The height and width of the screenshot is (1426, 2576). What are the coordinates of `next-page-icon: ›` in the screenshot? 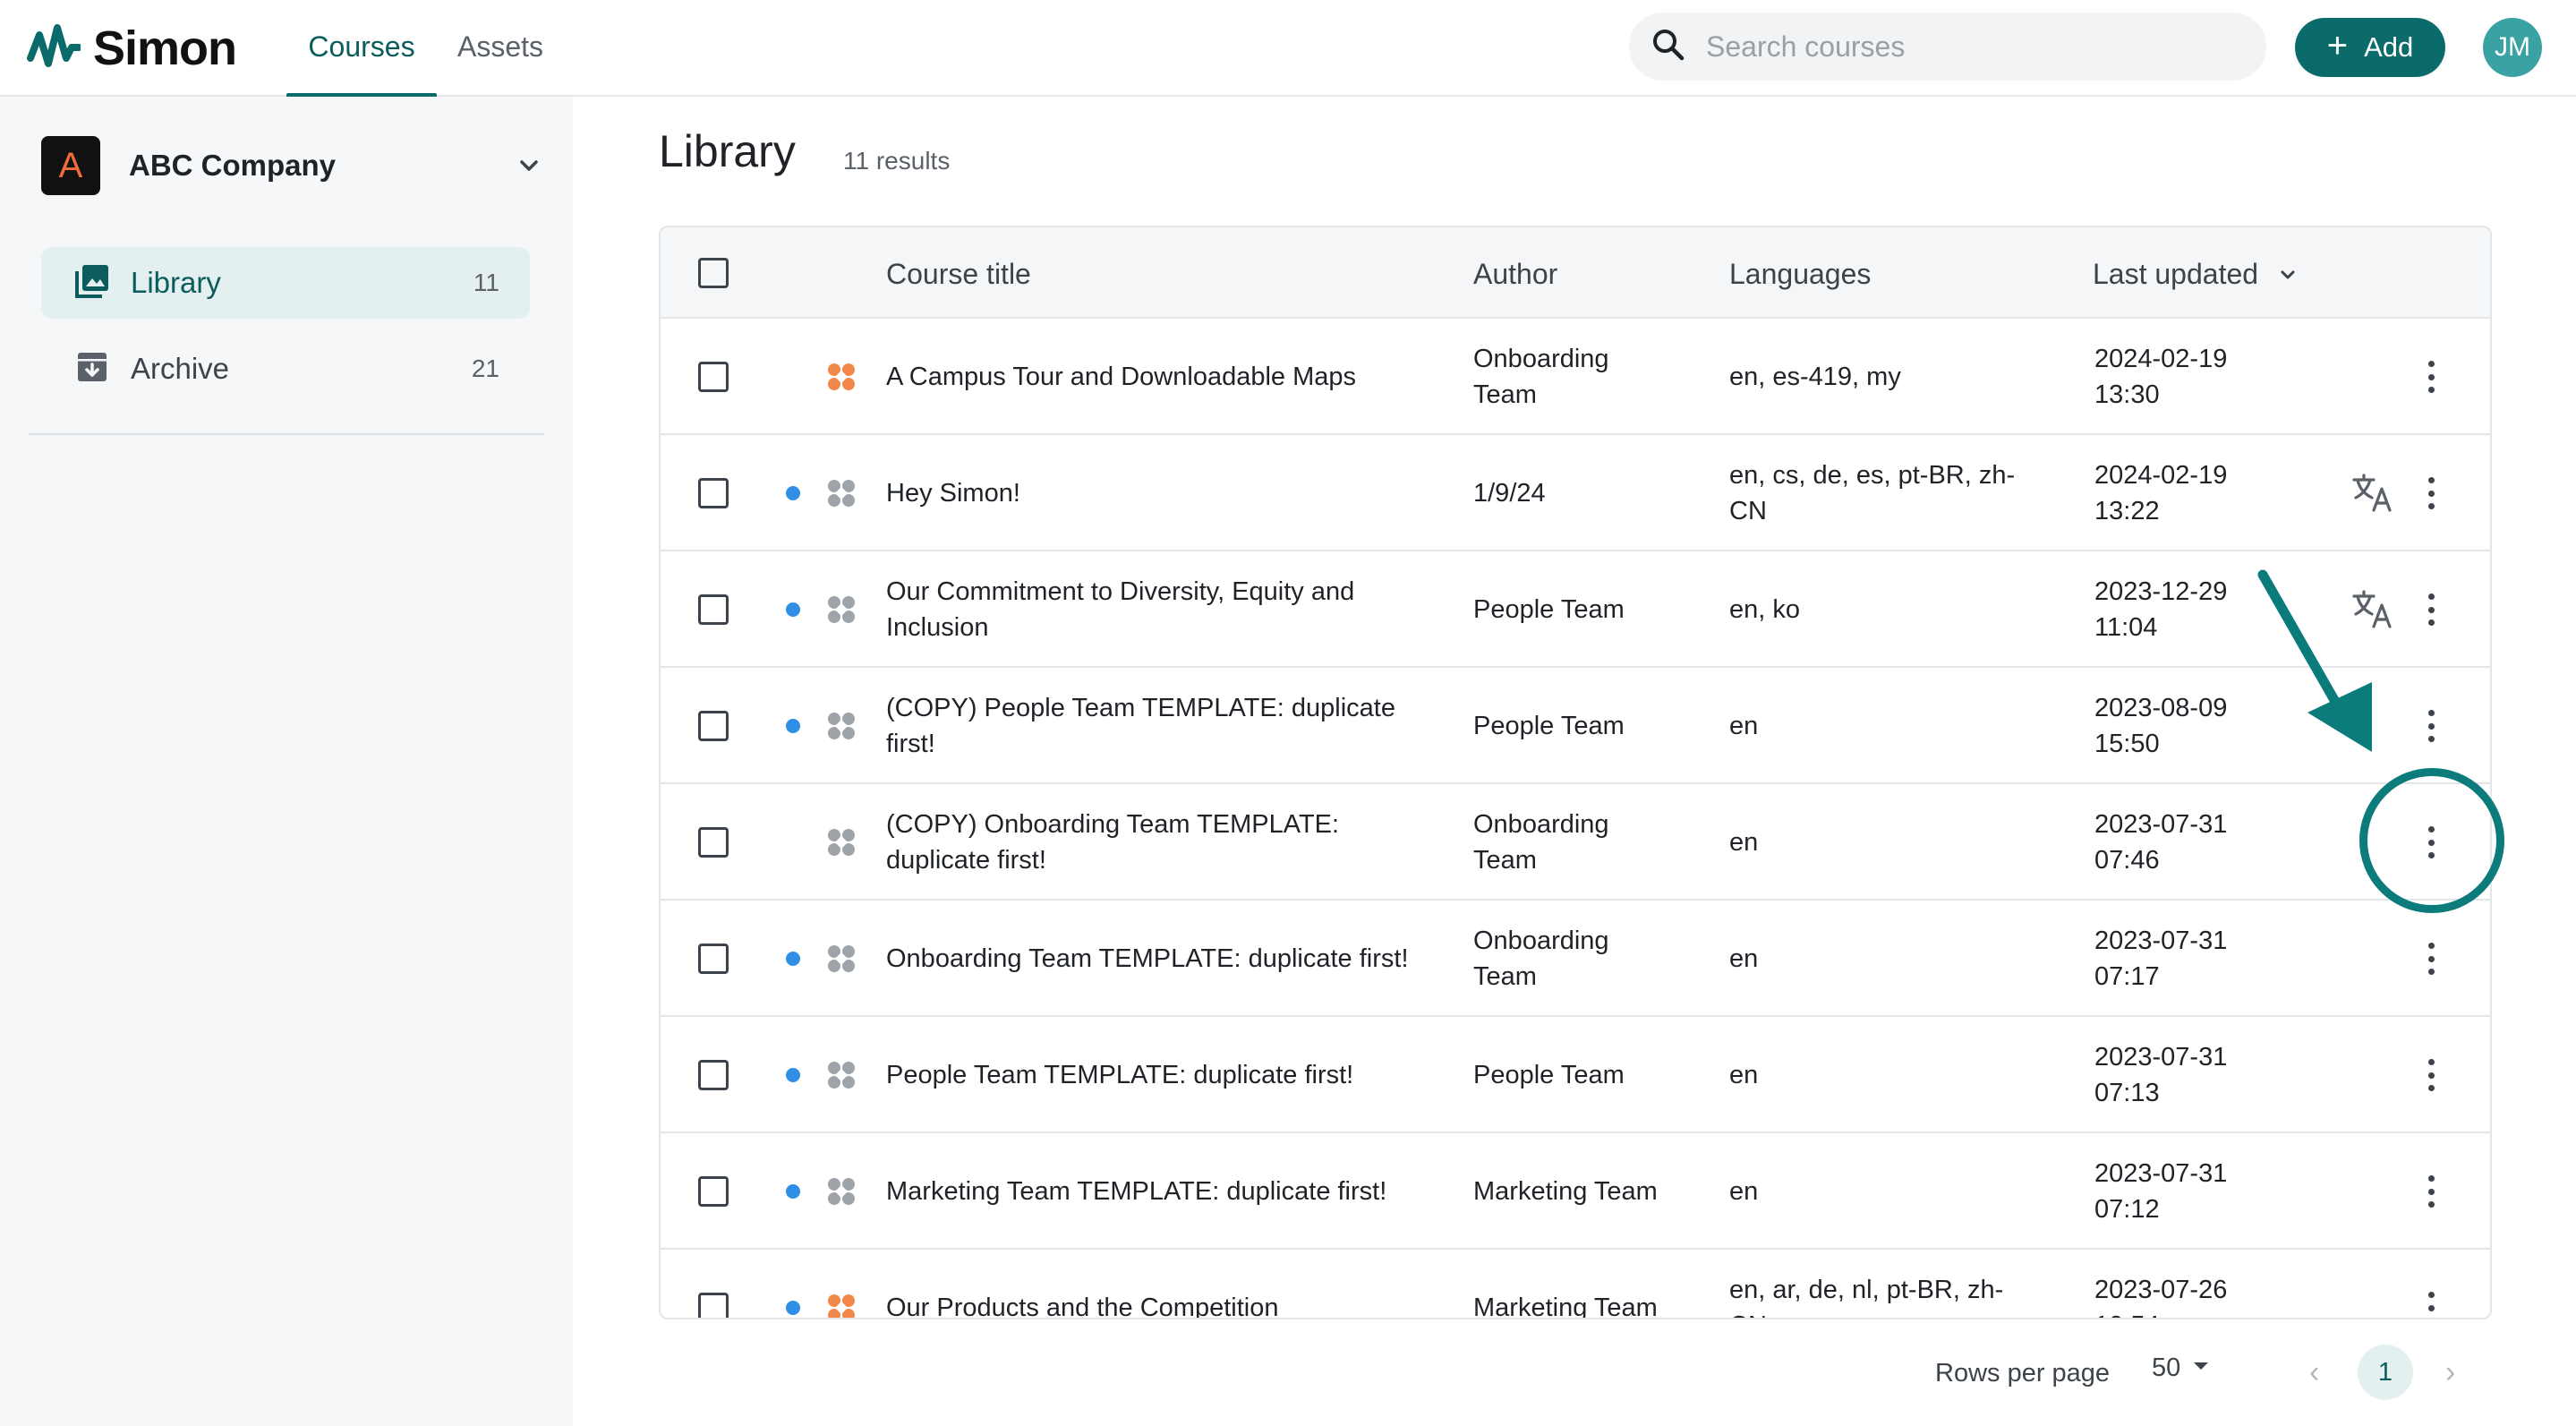 It's located at (2450, 1372).